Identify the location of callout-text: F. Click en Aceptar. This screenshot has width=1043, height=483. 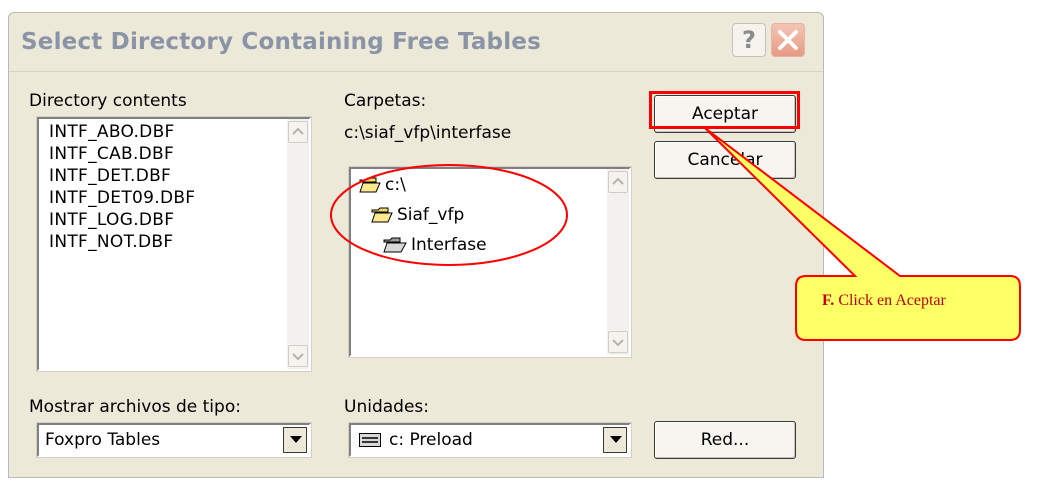
(884, 301).